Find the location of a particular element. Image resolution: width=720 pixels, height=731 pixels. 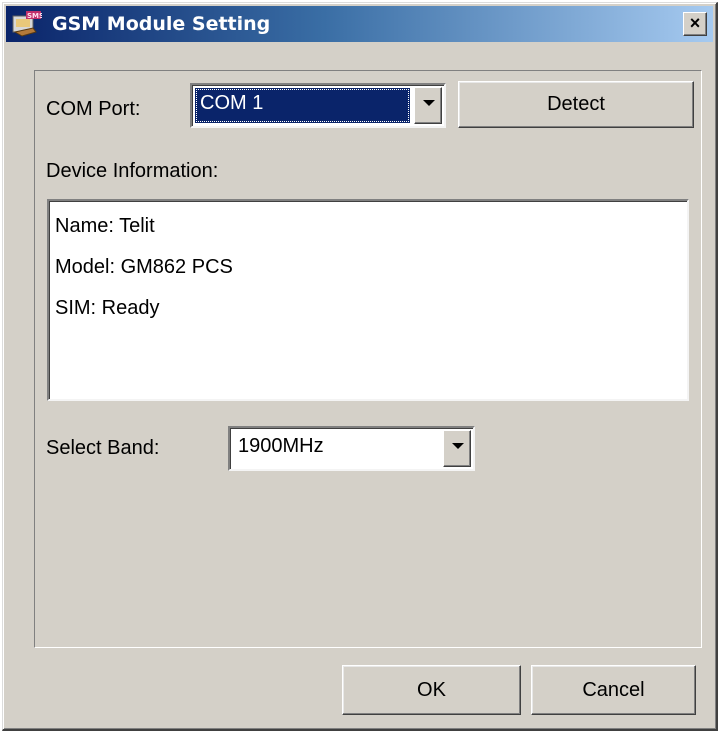

detect-button: Detect is located at coordinates (576, 104).